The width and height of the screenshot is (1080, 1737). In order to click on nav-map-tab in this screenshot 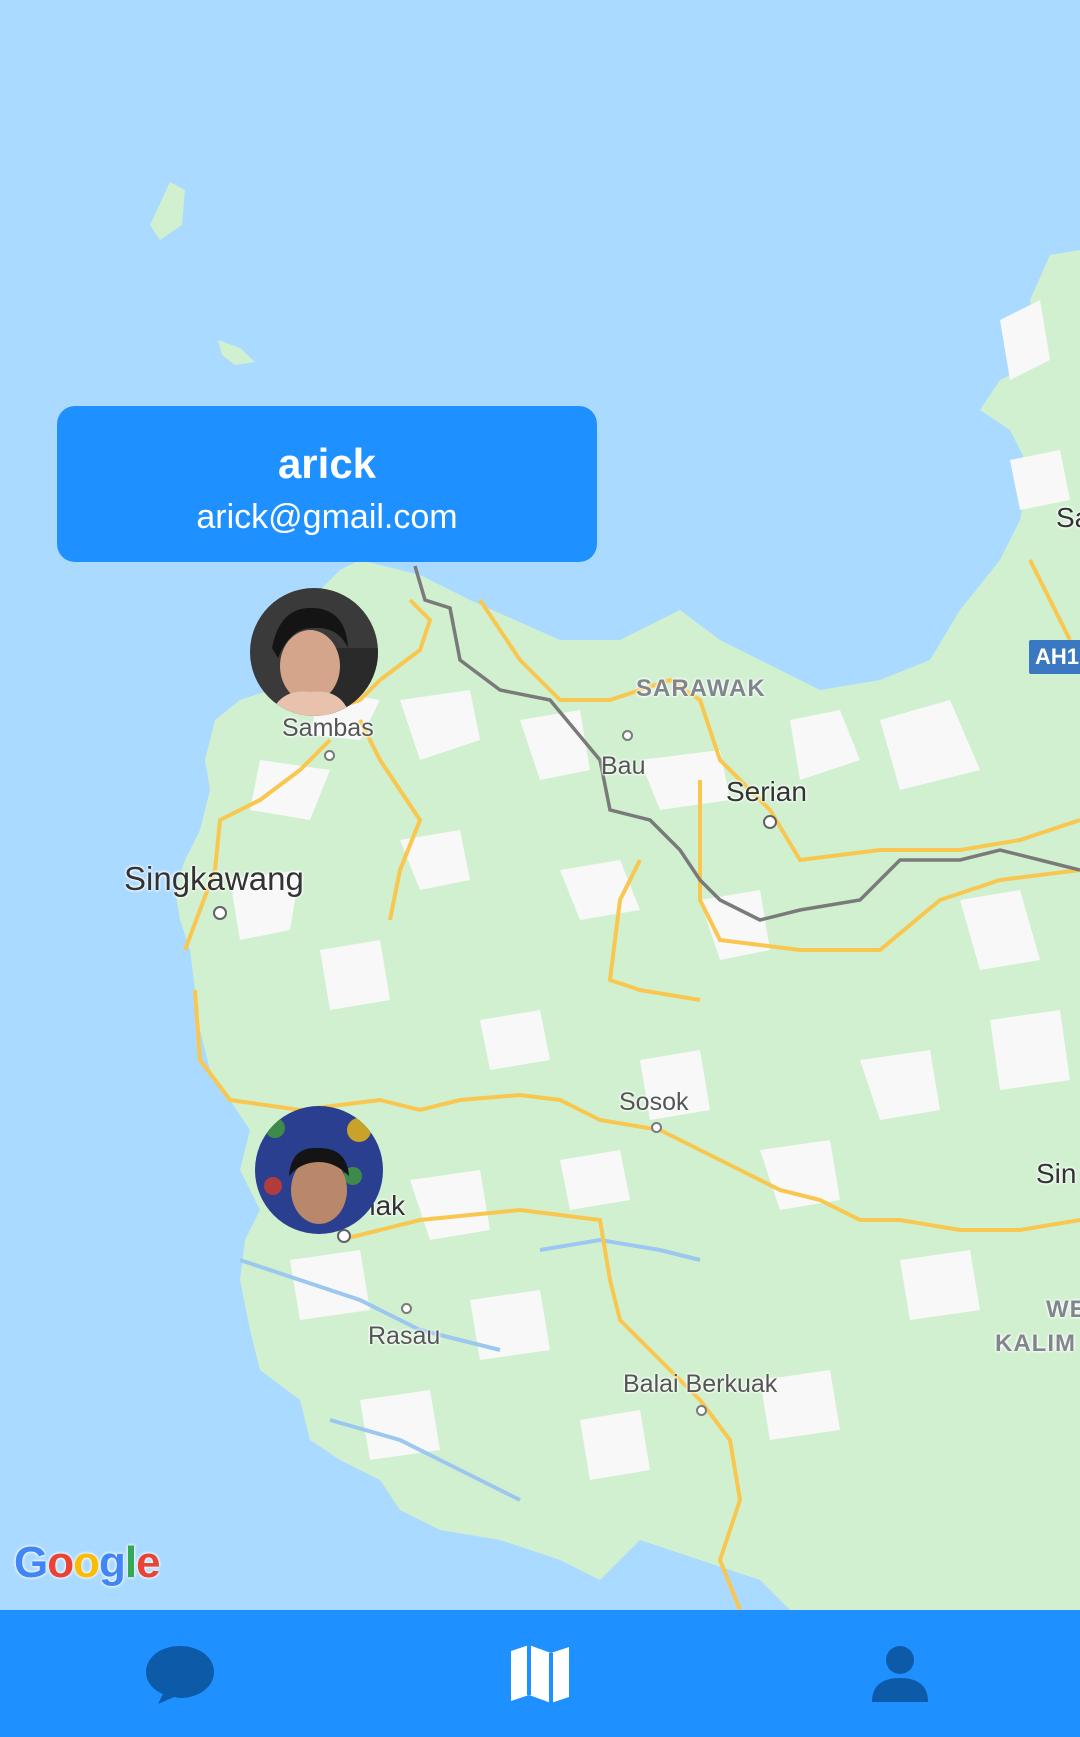, I will do `click(540, 1673)`.